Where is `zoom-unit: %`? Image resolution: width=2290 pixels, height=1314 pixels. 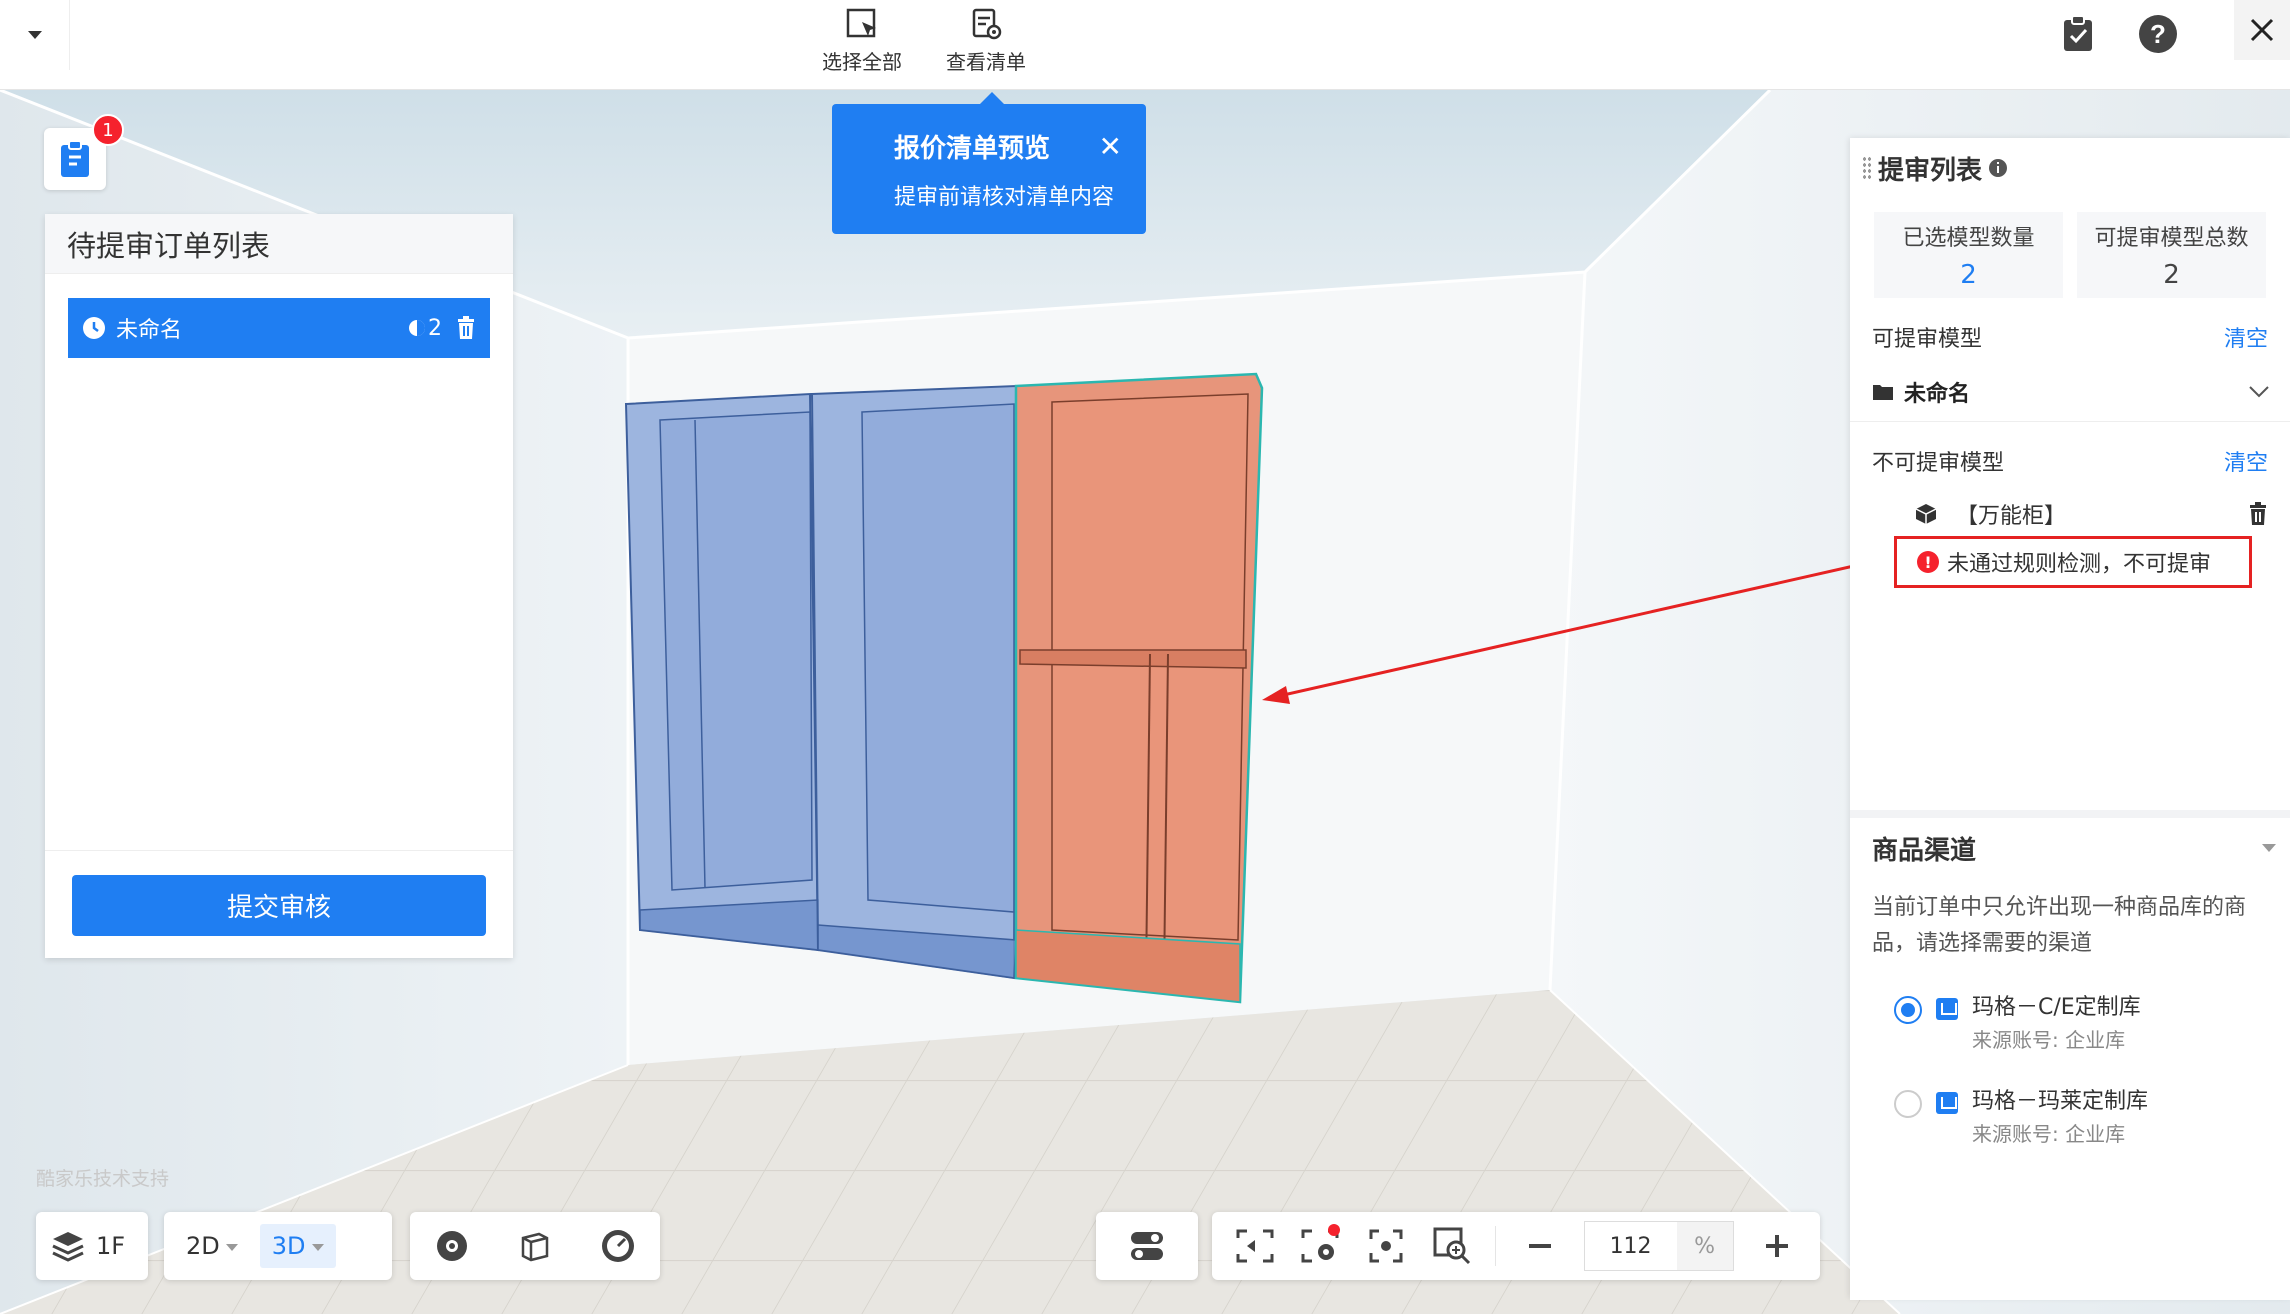 zoom-unit: % is located at coordinates (1704, 1246).